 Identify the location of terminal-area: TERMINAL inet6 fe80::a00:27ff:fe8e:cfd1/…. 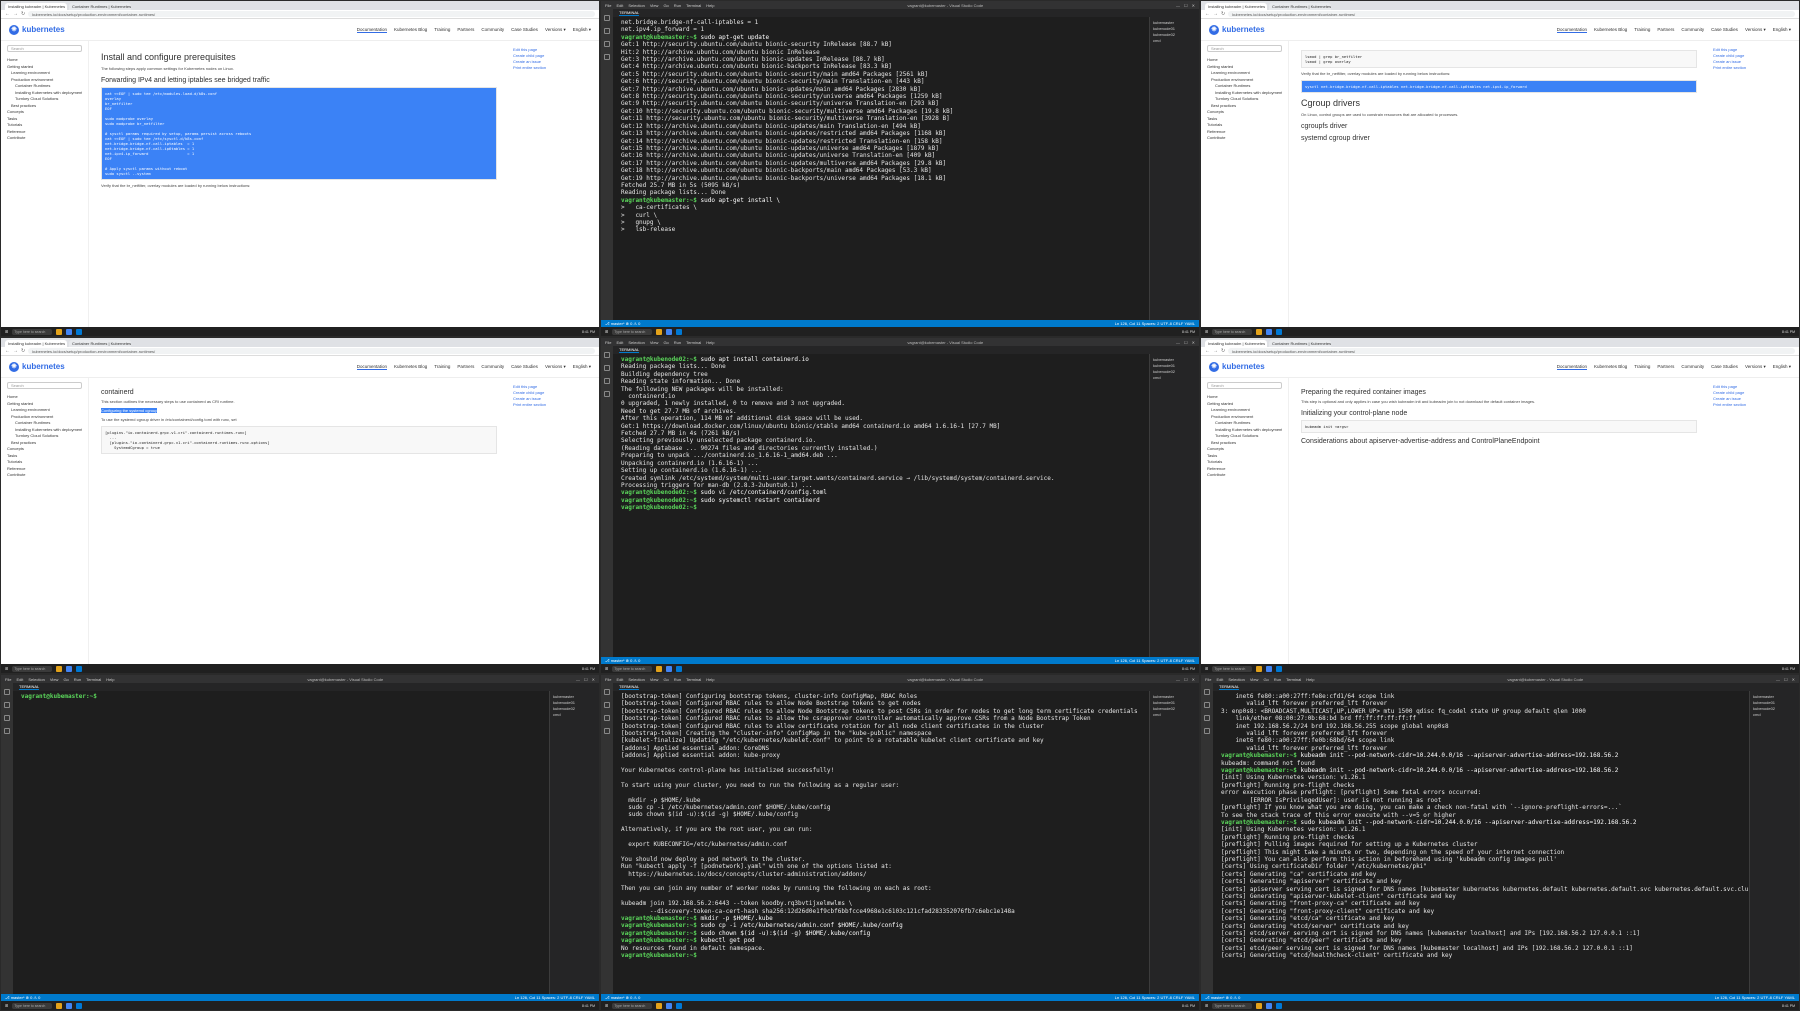
(1506, 842).